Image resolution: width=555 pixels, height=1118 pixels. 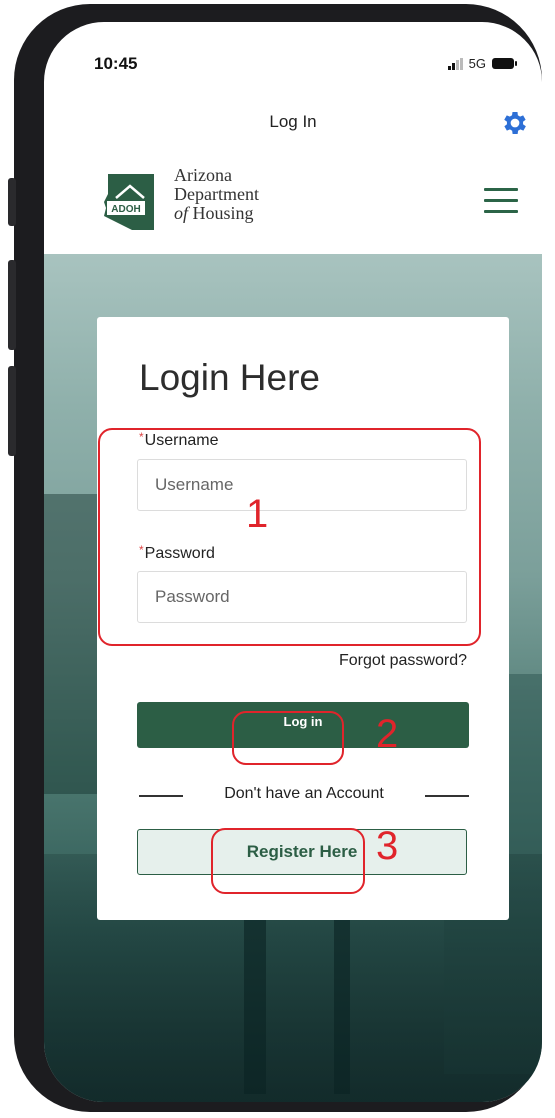 What do you see at coordinates (203, 175) in the screenshot?
I see `logo-line-1: Arizona` at bounding box center [203, 175].